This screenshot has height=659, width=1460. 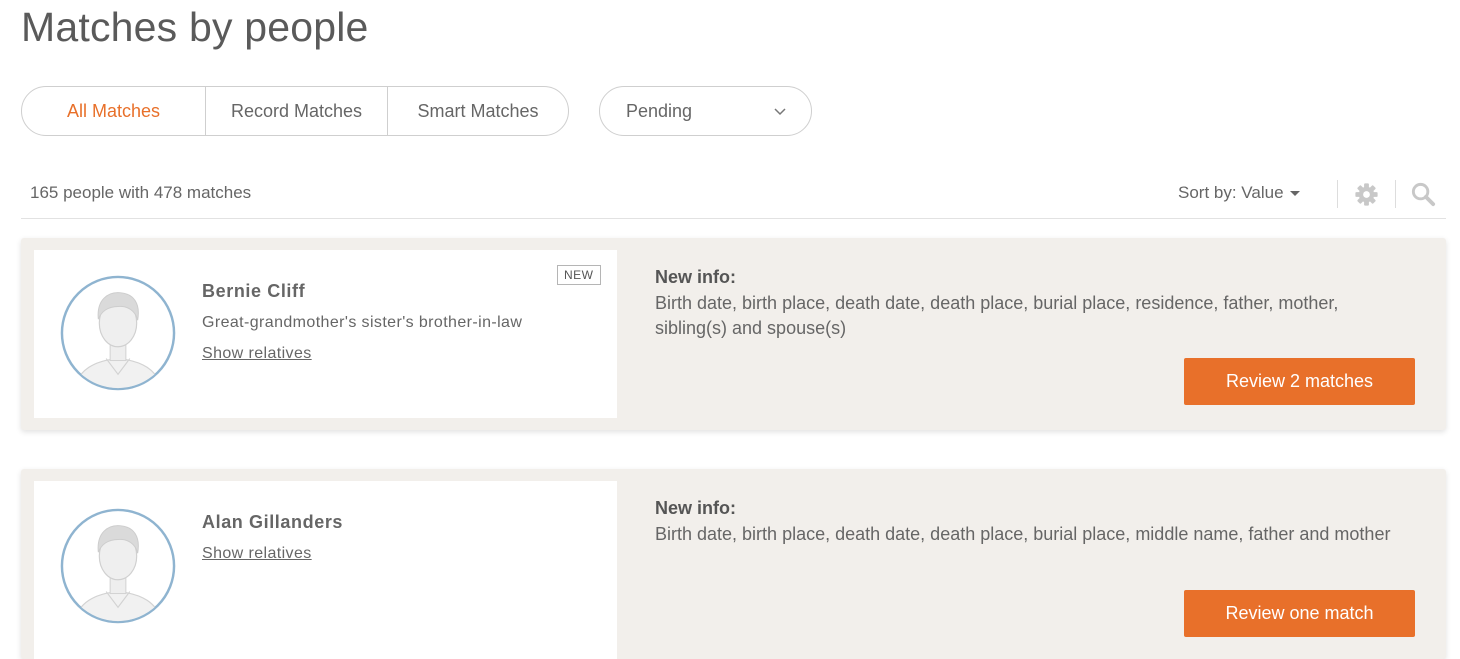 What do you see at coordinates (141, 192) in the screenshot?
I see `match-summary: 165 people with 478 matches` at bounding box center [141, 192].